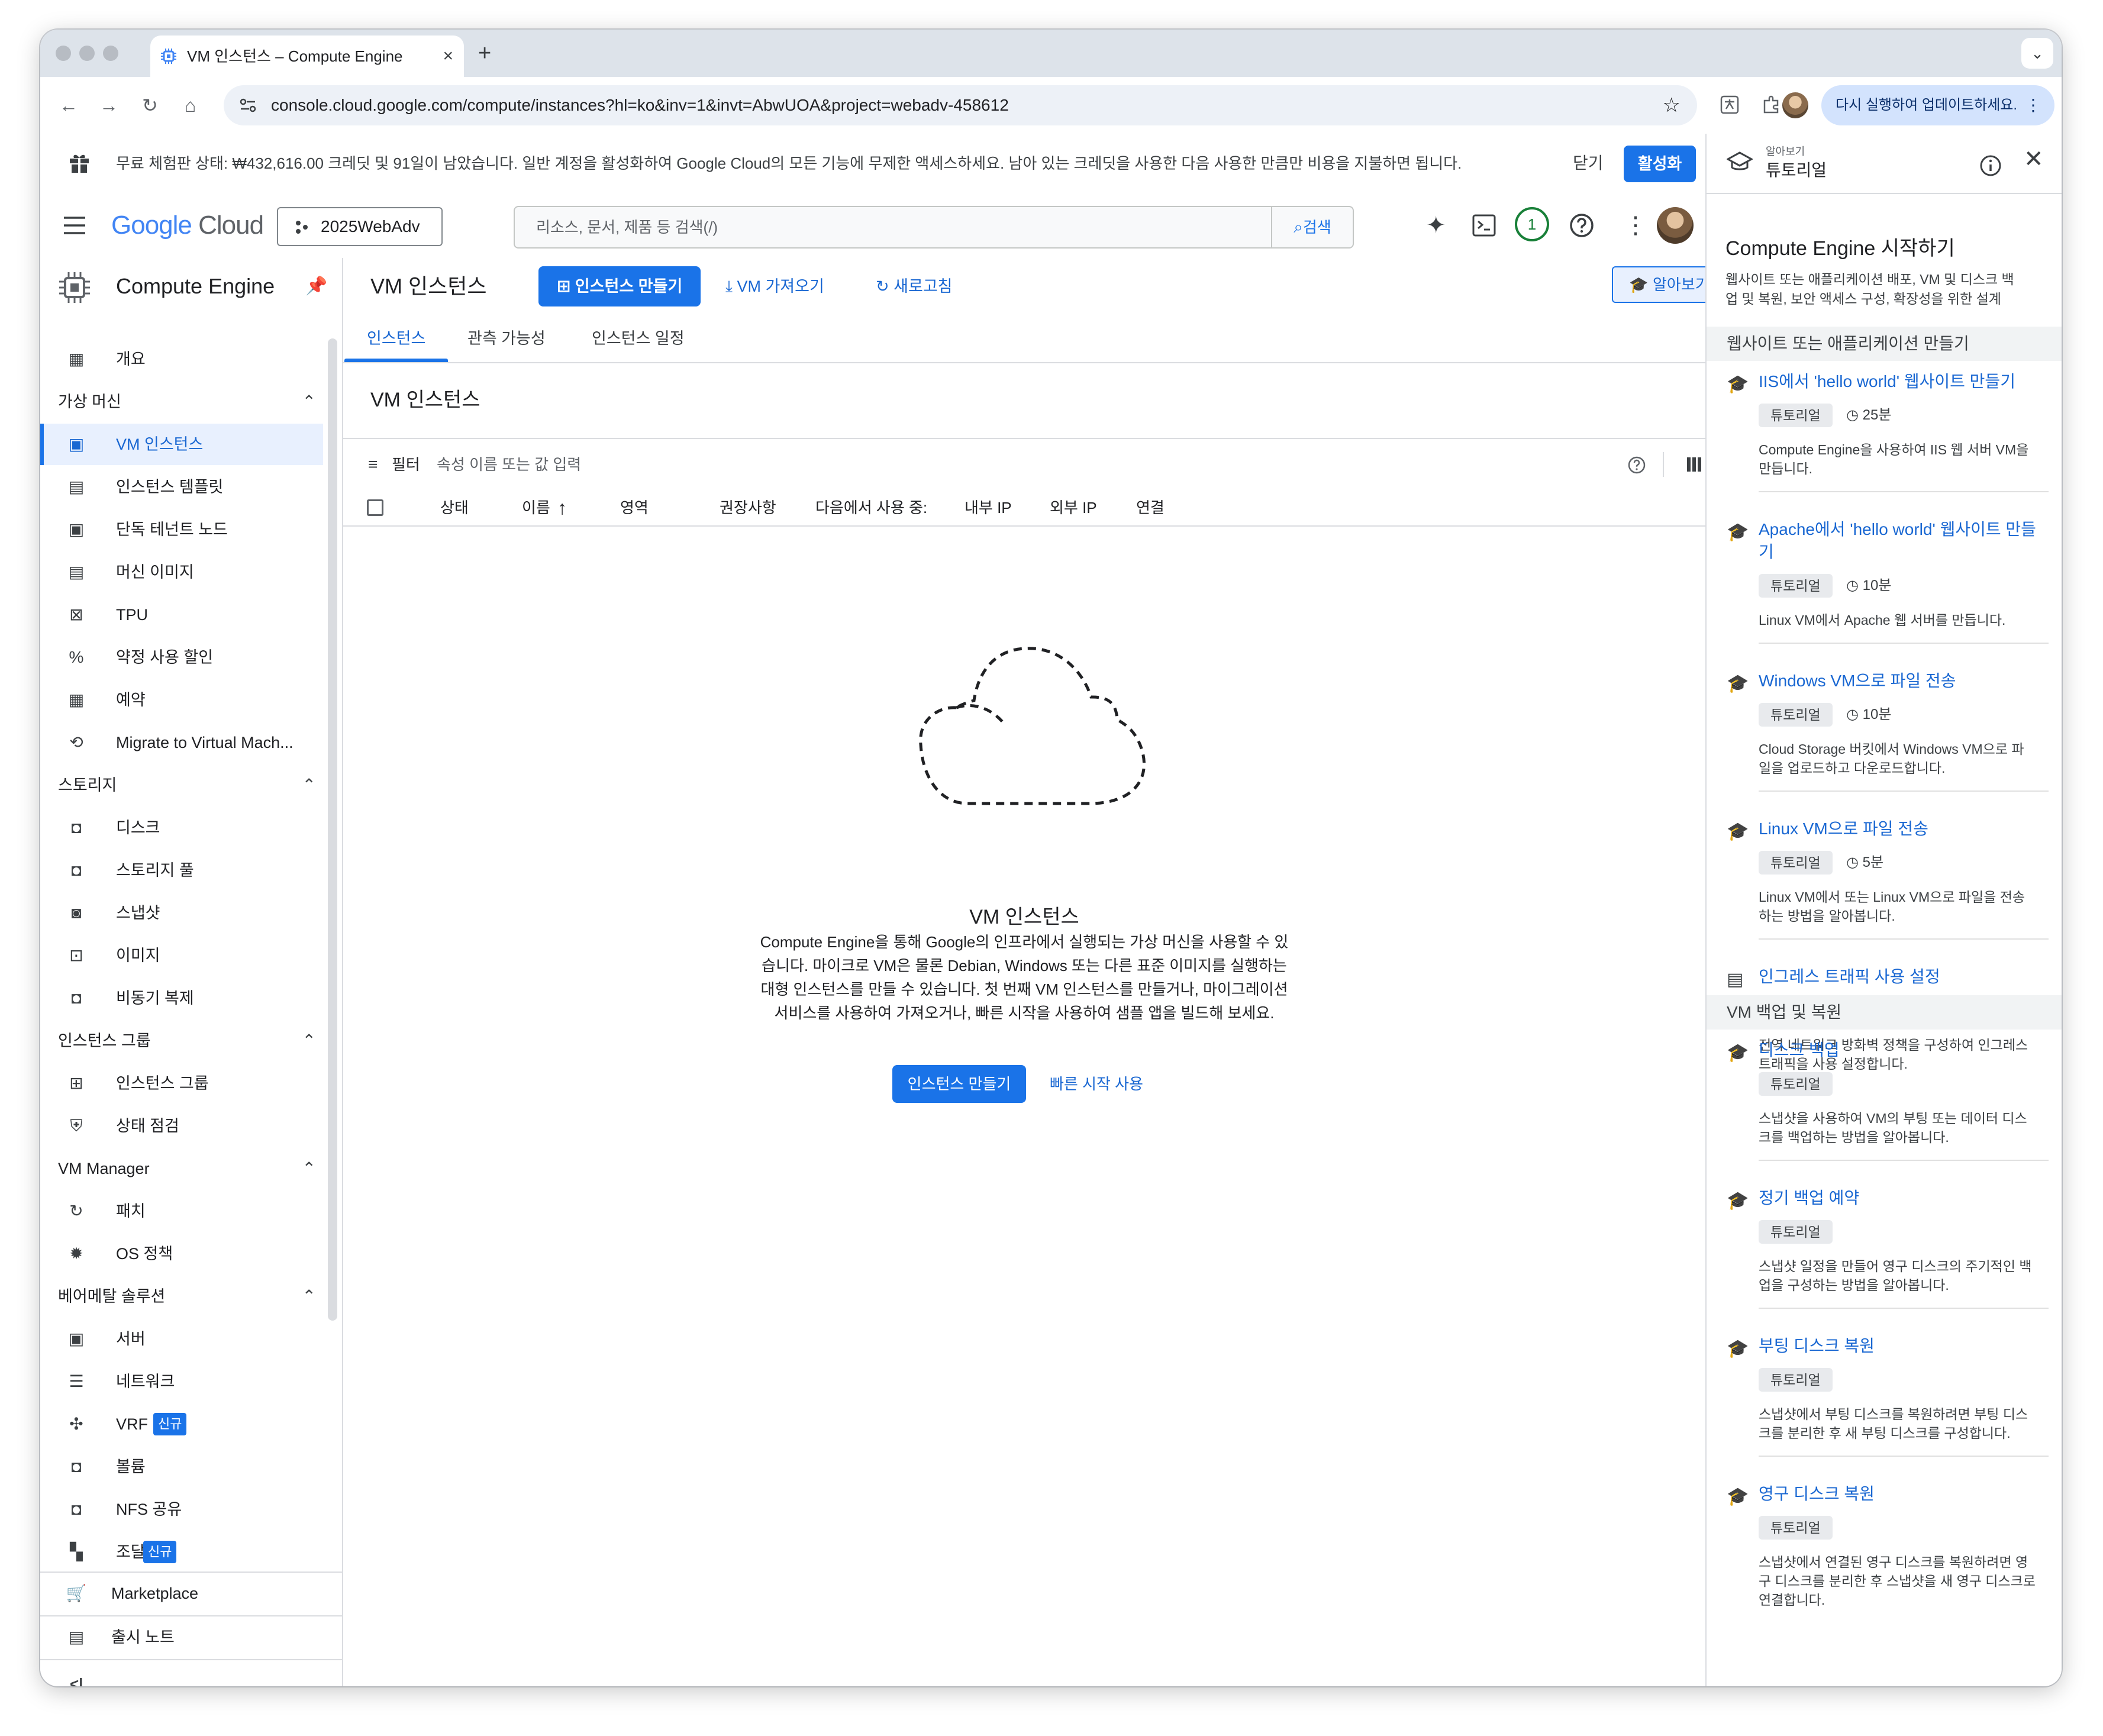 The height and width of the screenshot is (1736, 2103). What do you see at coordinates (181, 359) in the screenshot?
I see `nav-item: ▦ 개요` at bounding box center [181, 359].